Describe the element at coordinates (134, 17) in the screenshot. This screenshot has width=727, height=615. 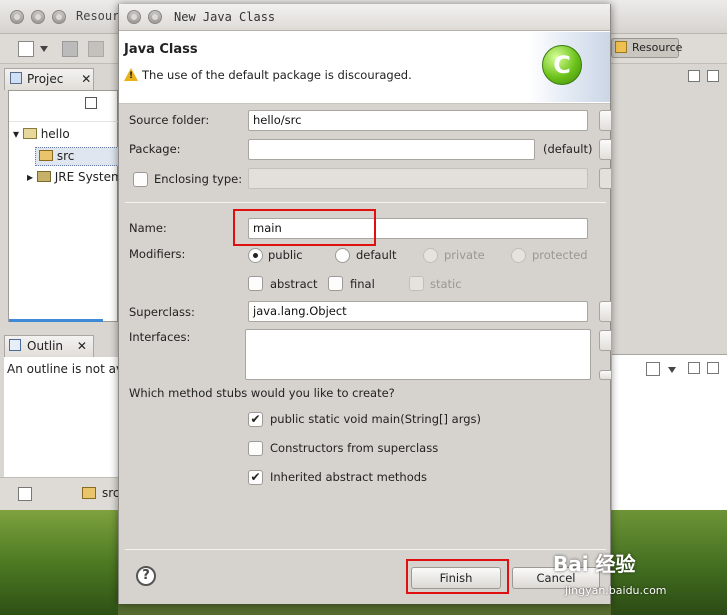
I see `close-dialog-icon` at that location.